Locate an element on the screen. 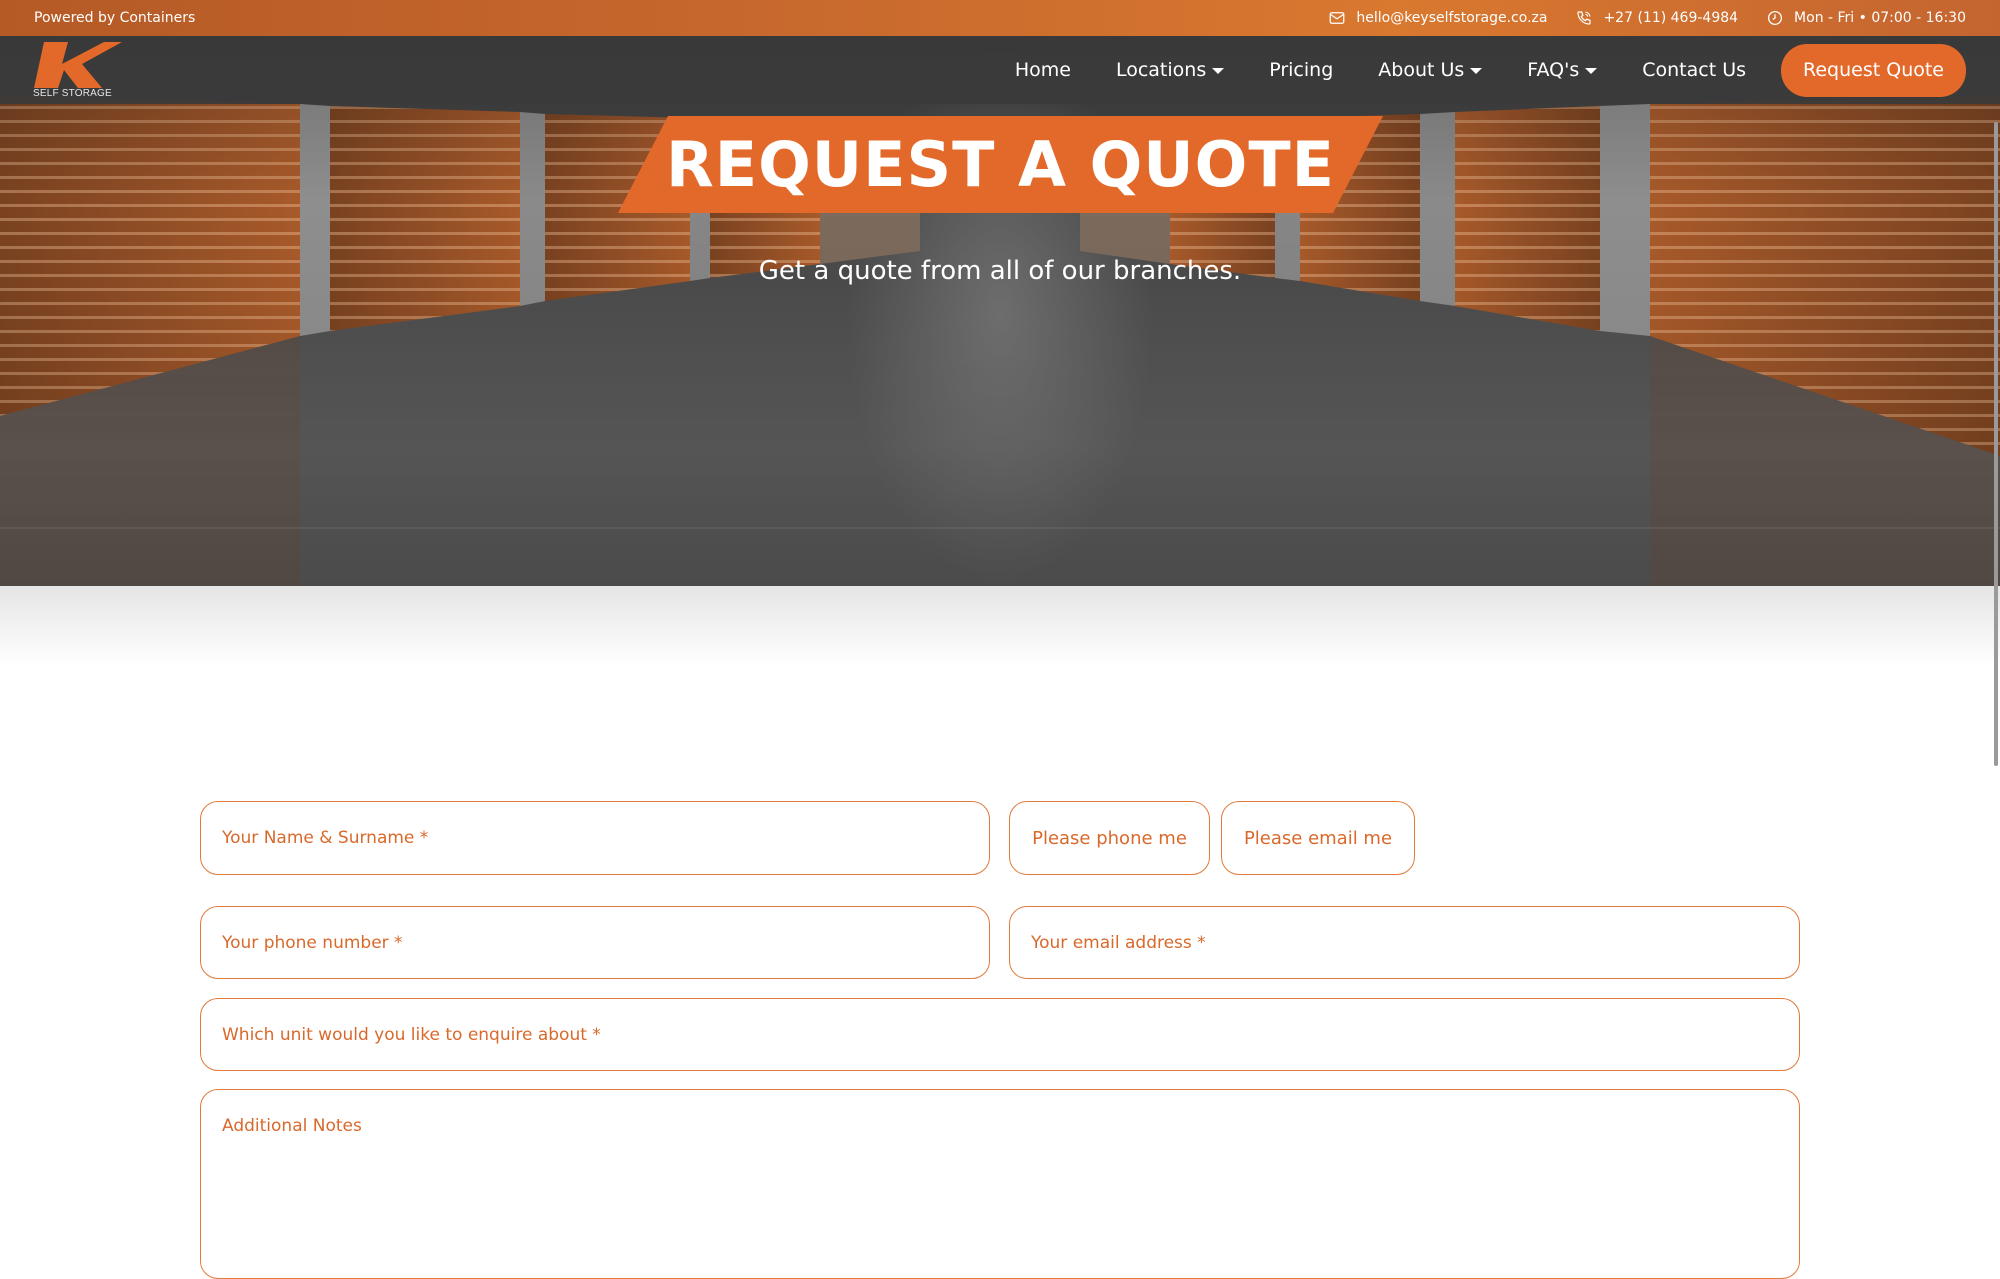 This screenshot has height=1279, width=2000. hours-info: Mon - Fri • 07:00 - 16:30 is located at coordinates (1866, 18).